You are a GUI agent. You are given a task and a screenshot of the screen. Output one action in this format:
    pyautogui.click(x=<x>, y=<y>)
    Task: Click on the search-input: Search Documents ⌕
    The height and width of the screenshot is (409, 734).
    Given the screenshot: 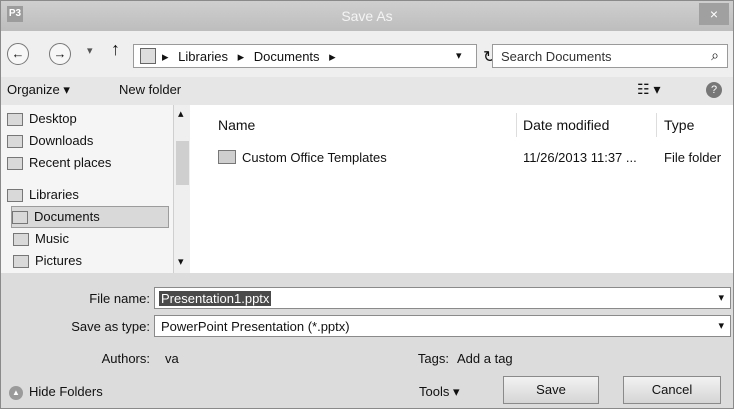 What is the action you would take?
    pyautogui.click(x=610, y=56)
    